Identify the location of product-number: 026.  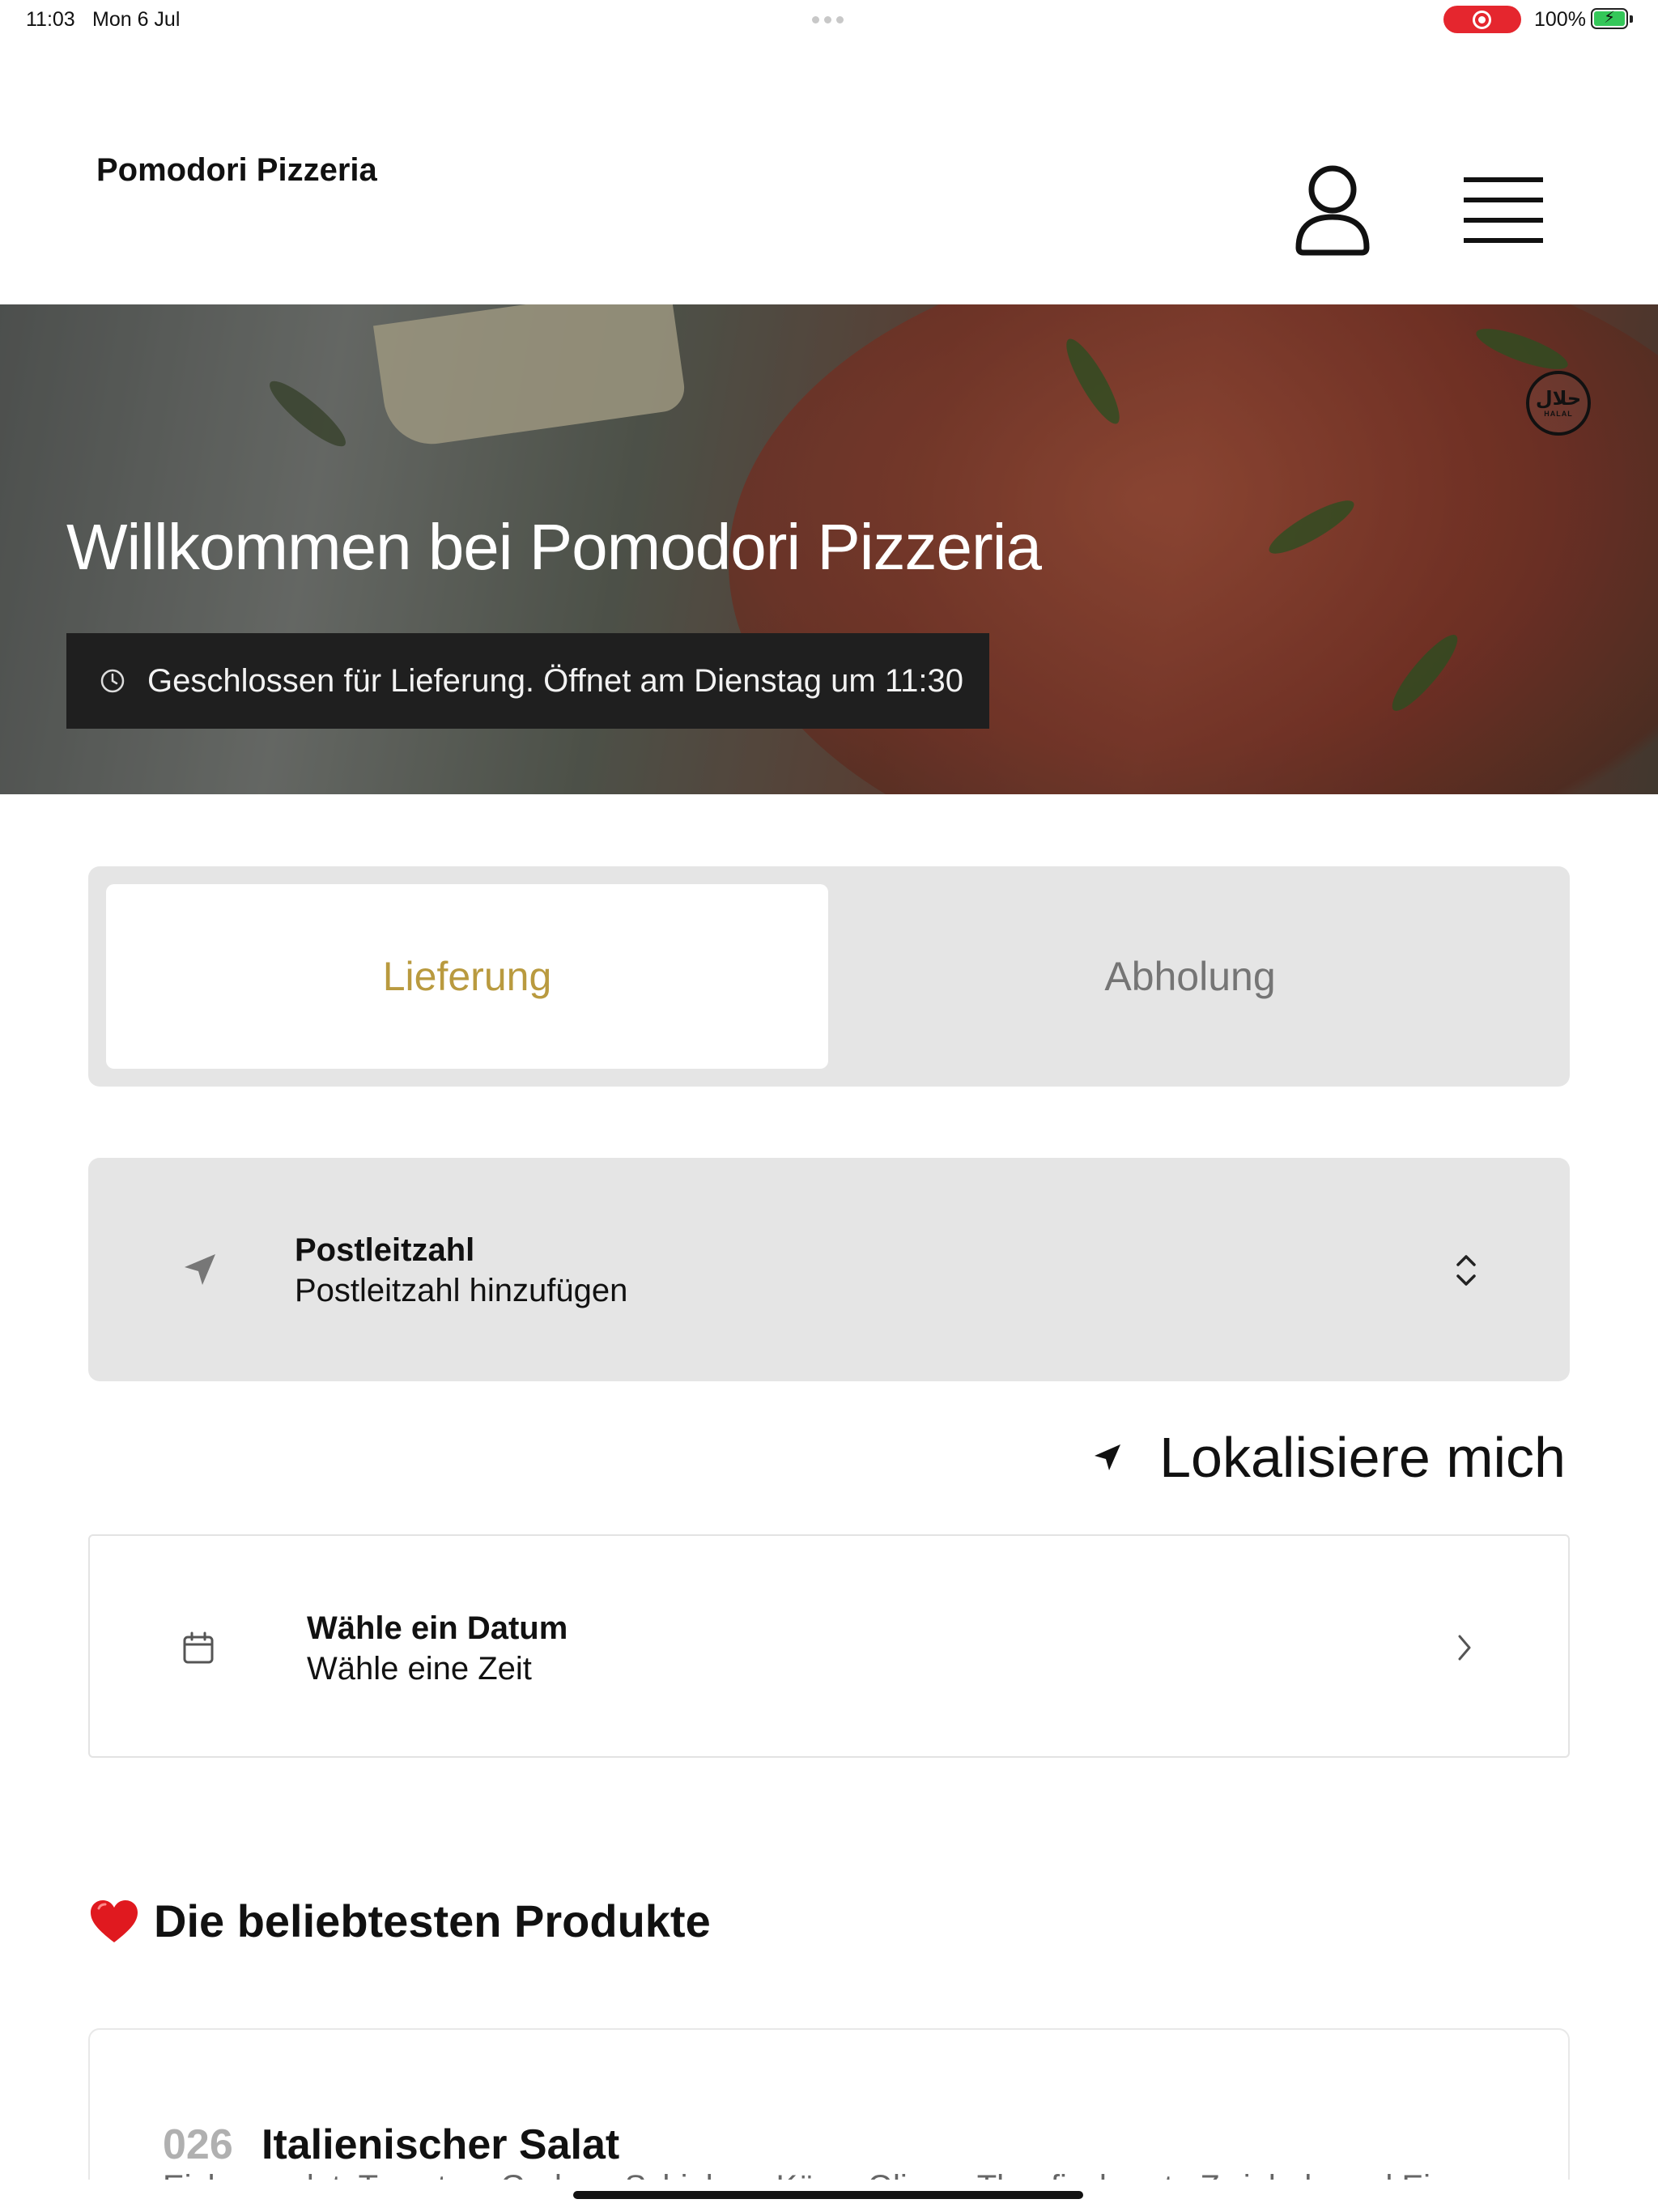
(198, 2145).